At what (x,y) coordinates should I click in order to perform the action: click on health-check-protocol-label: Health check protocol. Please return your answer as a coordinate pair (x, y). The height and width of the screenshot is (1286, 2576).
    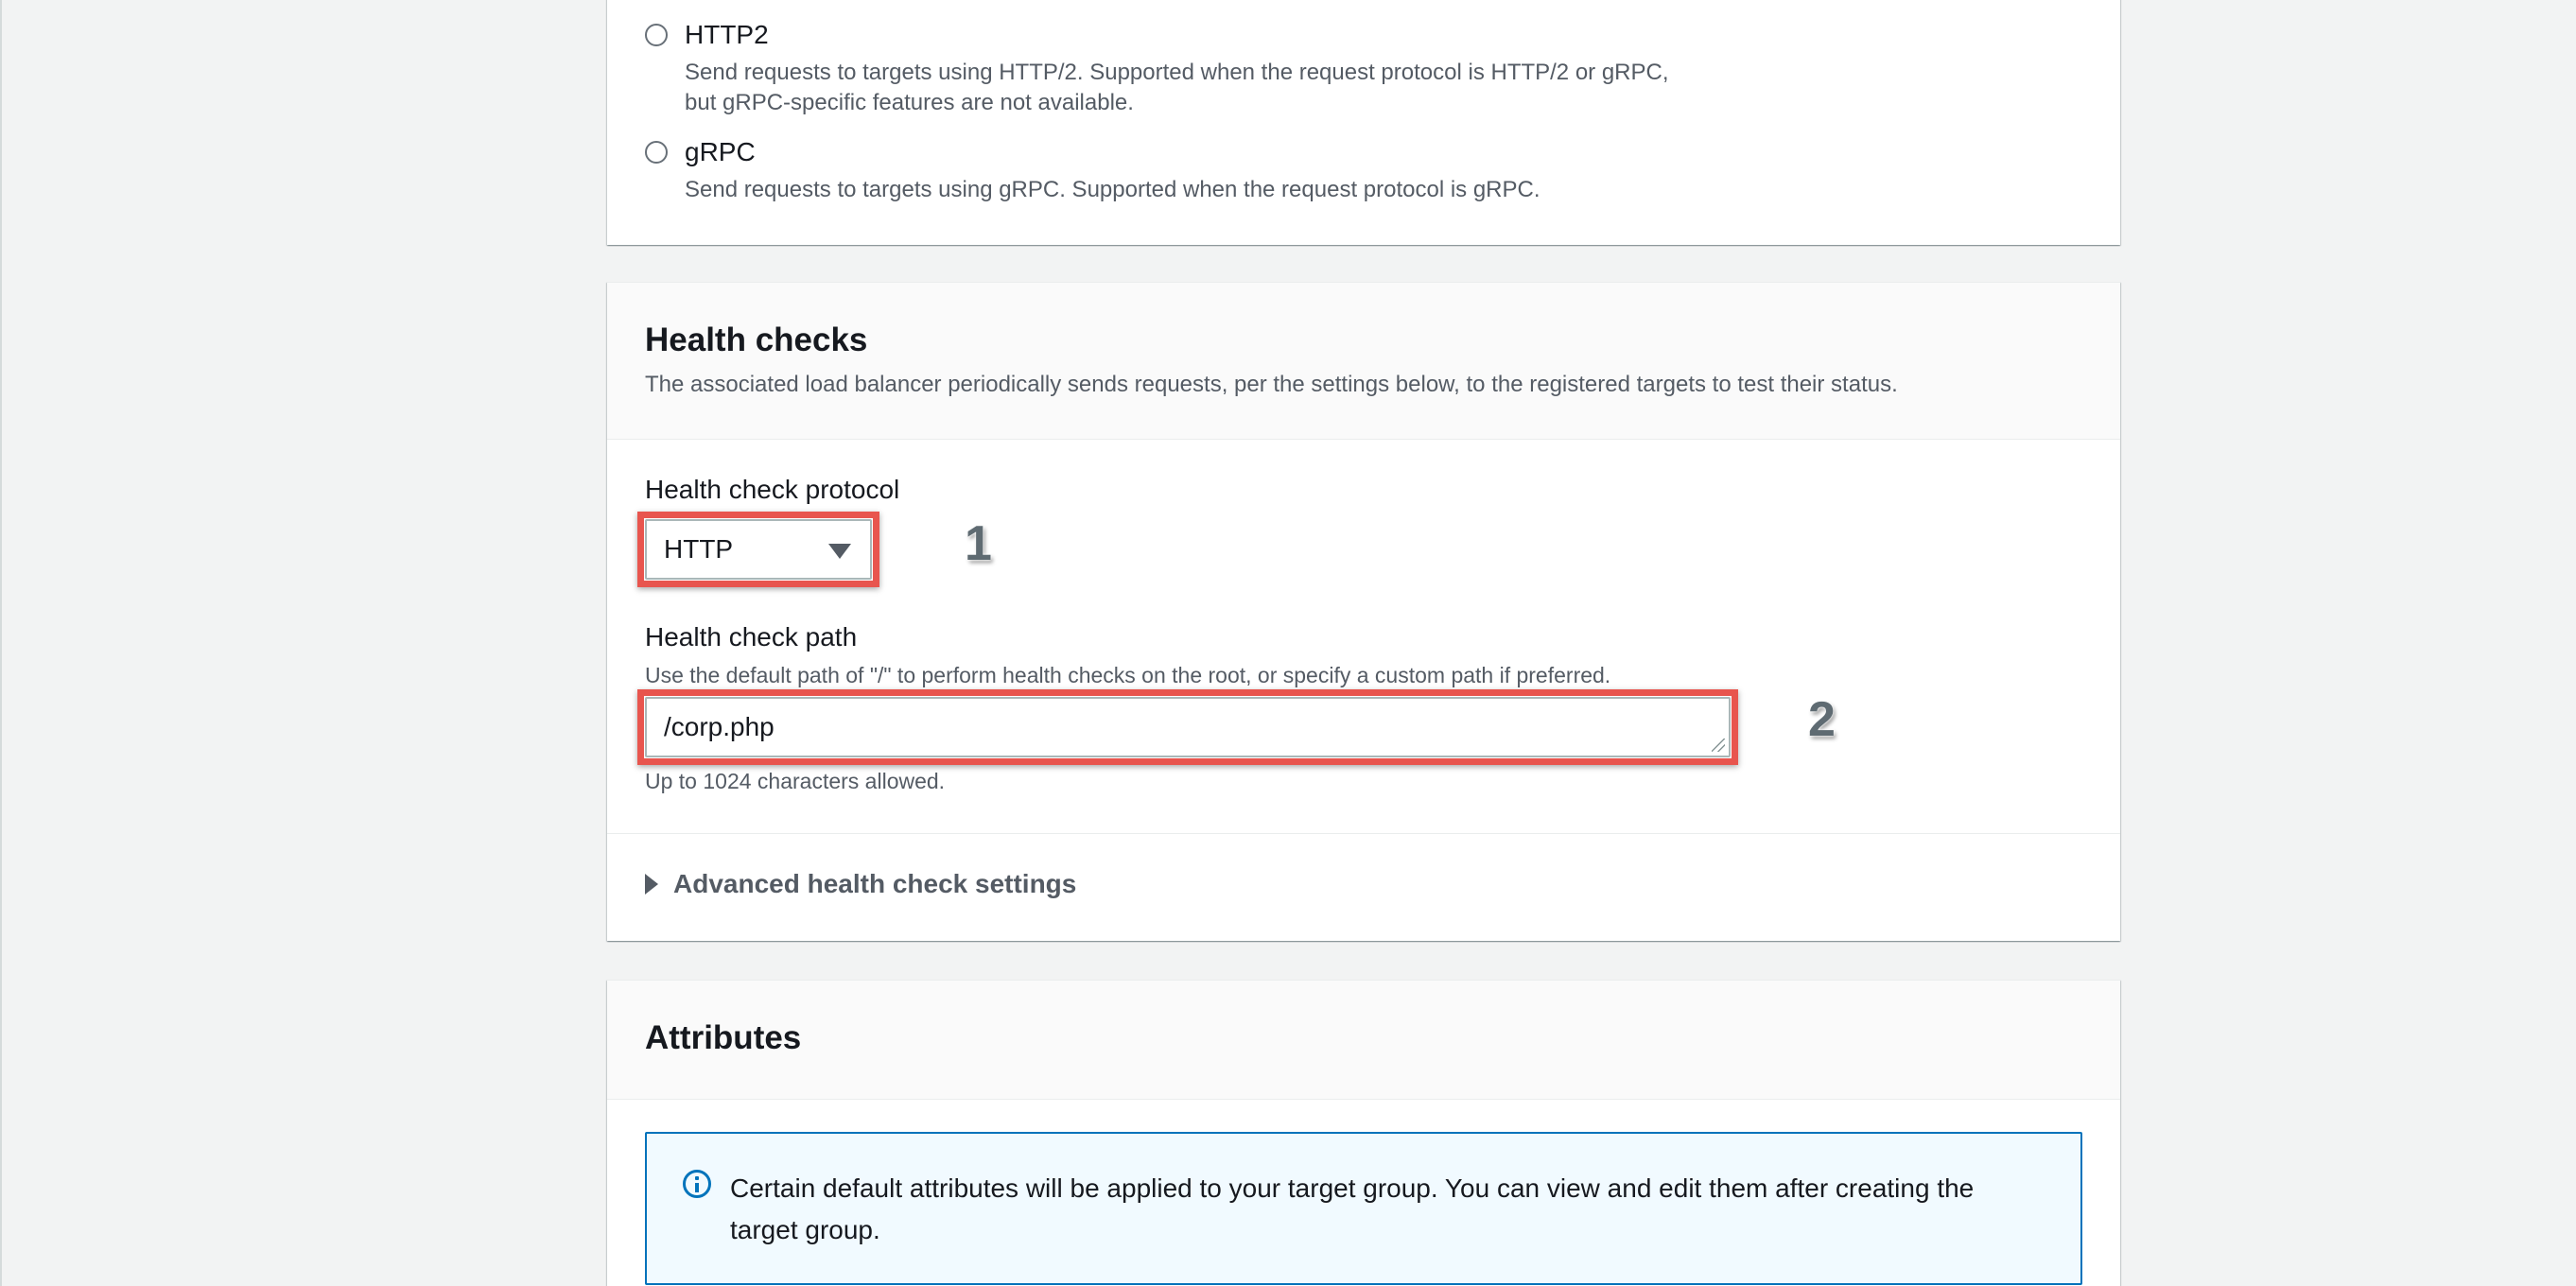
    Looking at the image, I should click on (772, 489).